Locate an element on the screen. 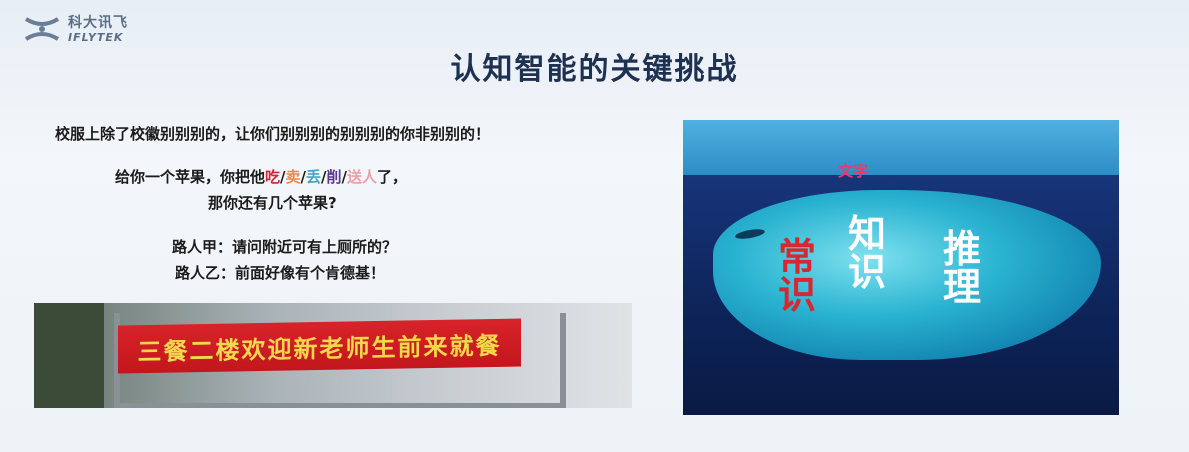 This screenshot has width=1189, height=452. word-lose: 丢 is located at coordinates (314, 177).